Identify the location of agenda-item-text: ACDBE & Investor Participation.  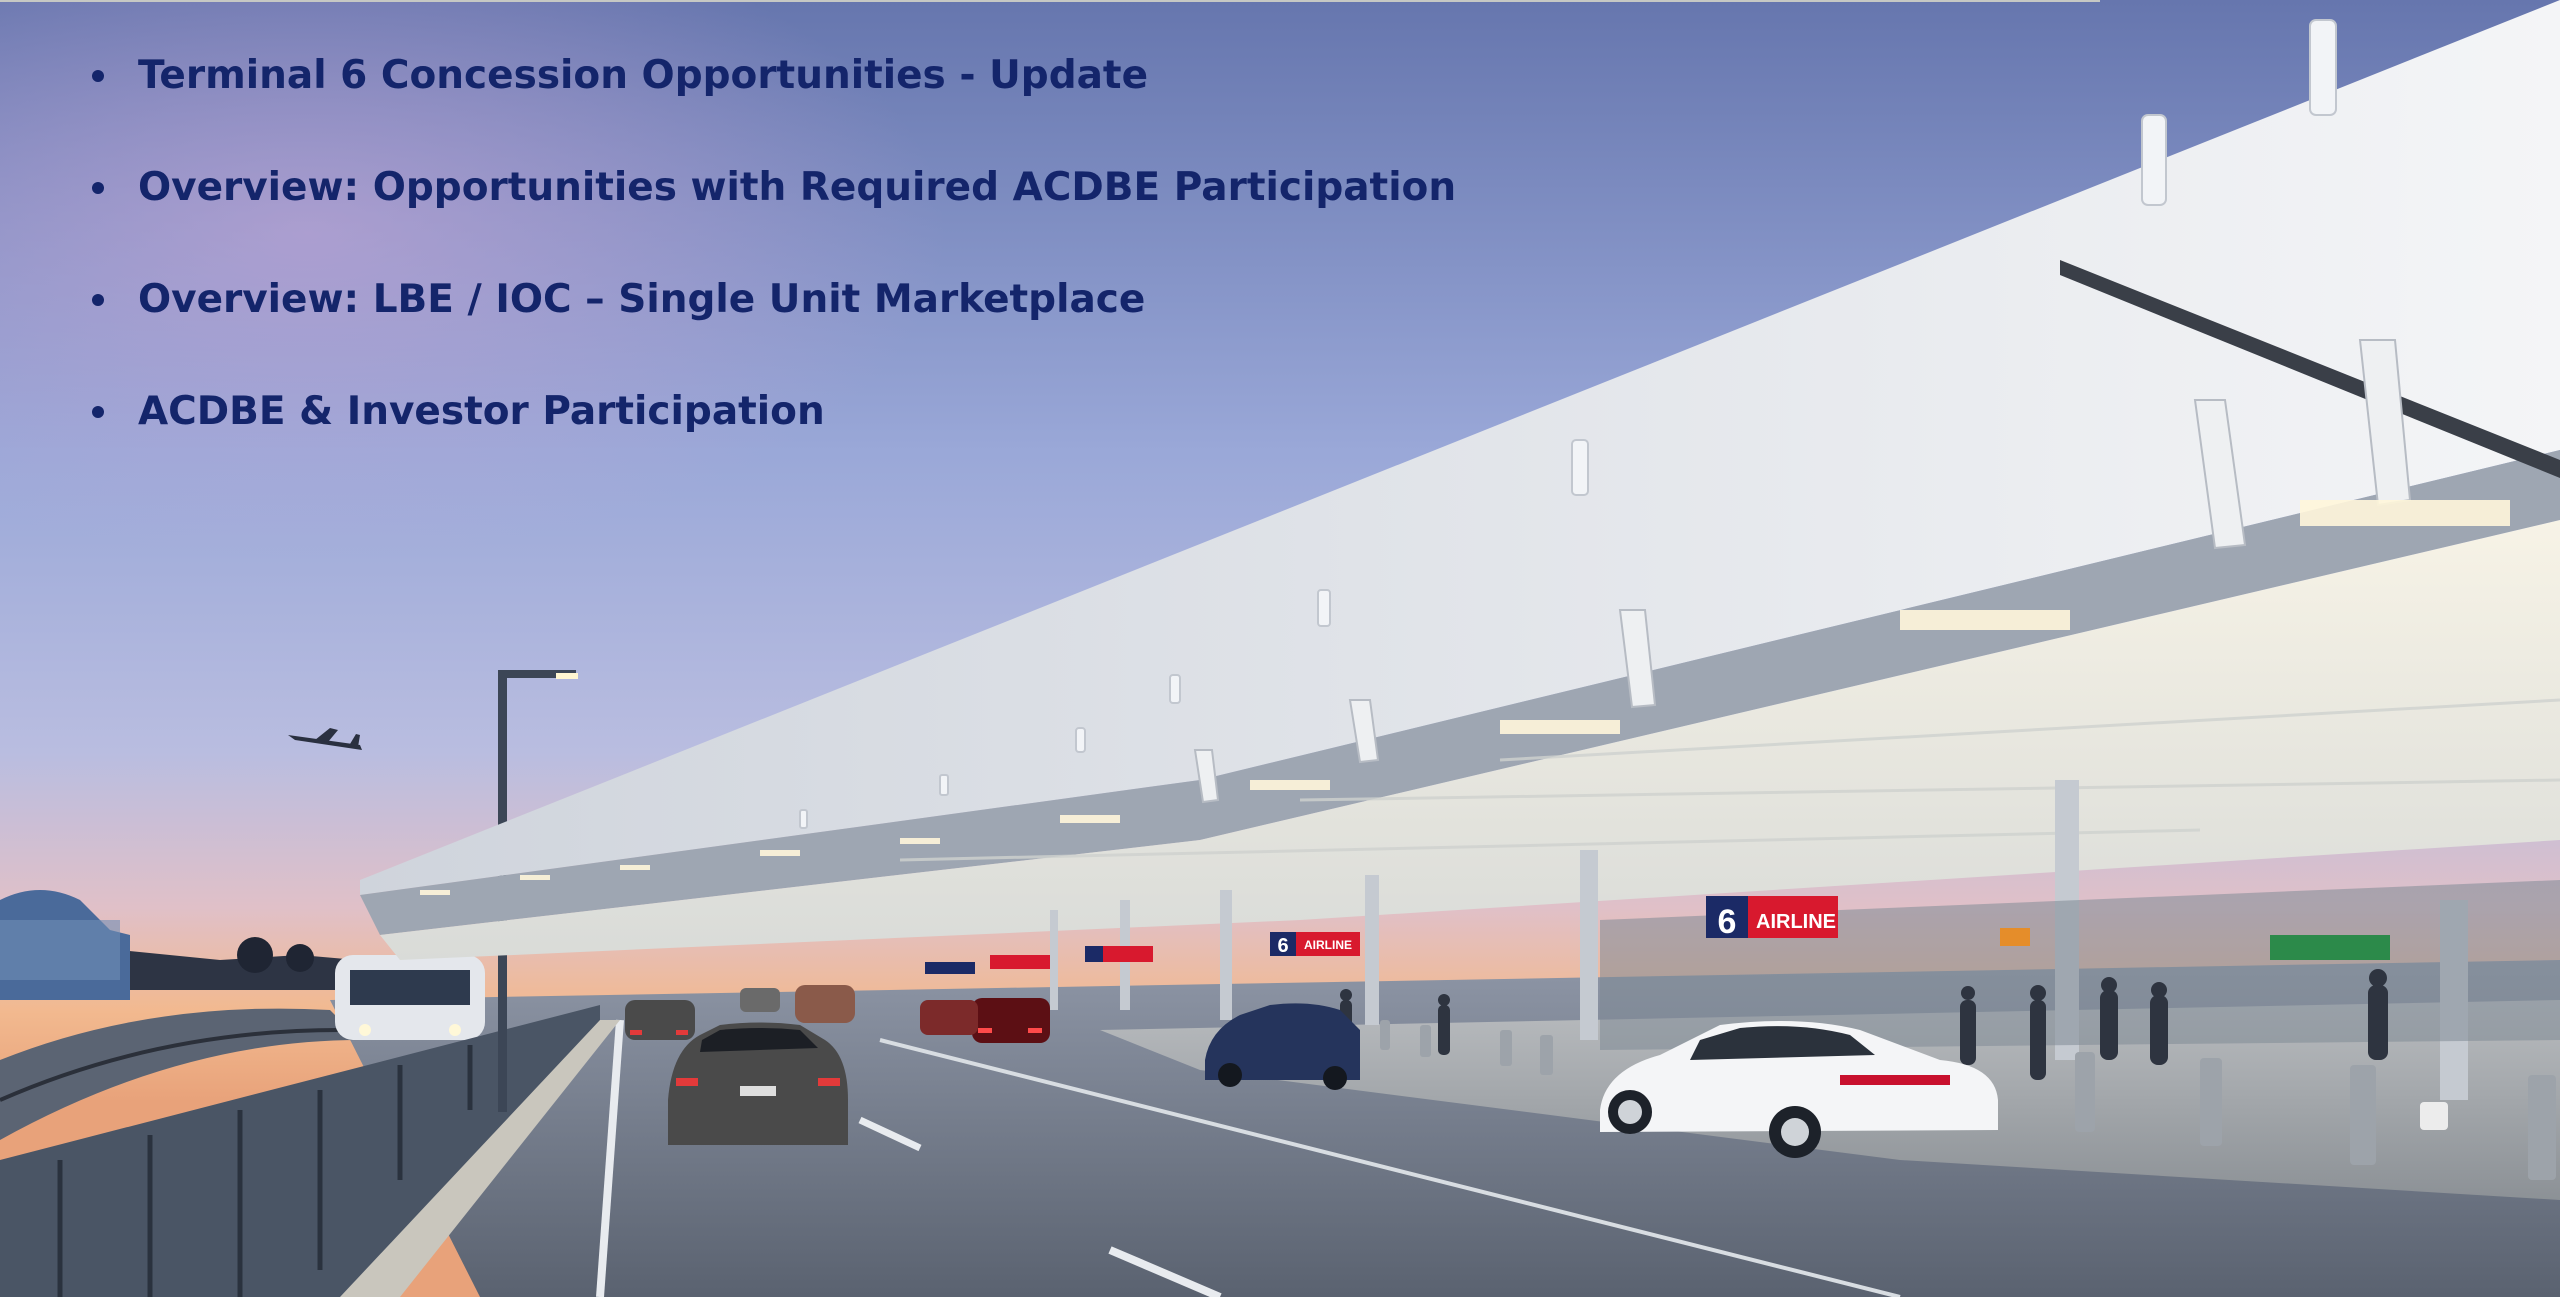
(481, 411).